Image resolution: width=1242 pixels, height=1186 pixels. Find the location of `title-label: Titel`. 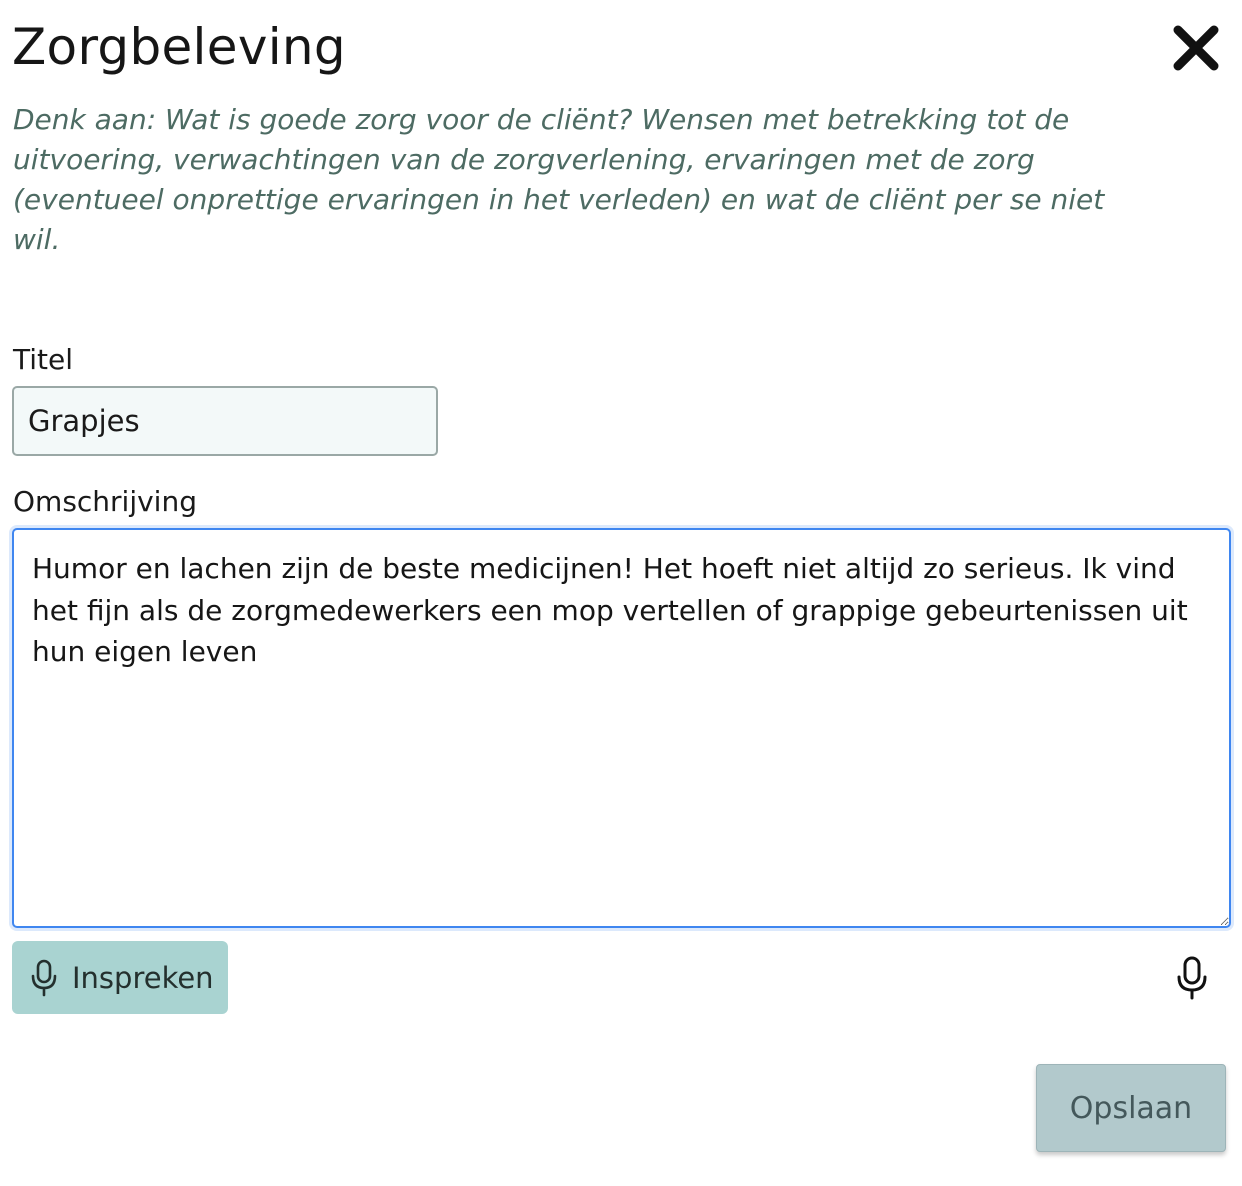

title-label: Titel is located at coordinates (43, 359).